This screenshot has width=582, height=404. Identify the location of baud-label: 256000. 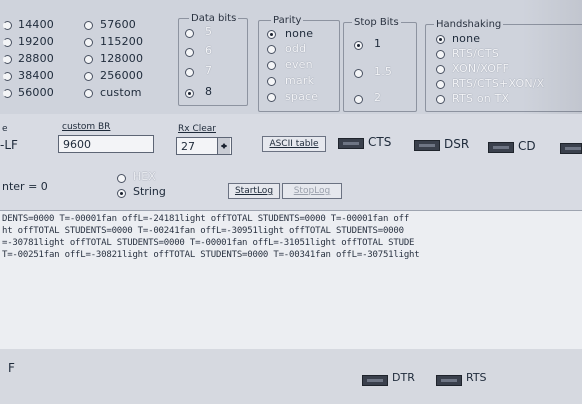
(122, 75).